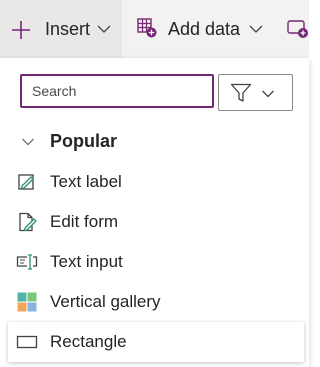 The image size is (320, 367). I want to click on edit-form-icon, so click(28, 222).